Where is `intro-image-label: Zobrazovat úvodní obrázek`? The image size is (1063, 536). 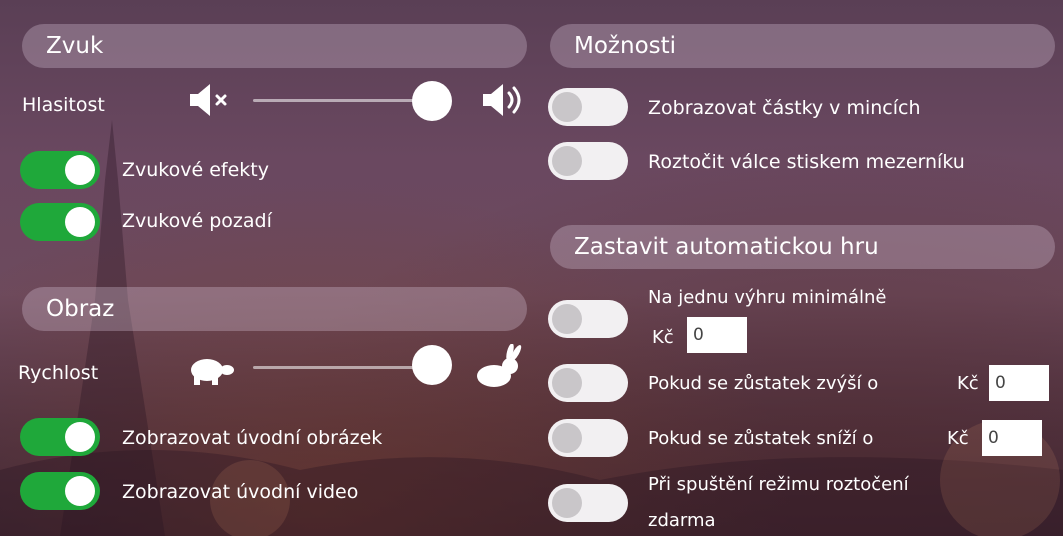 intro-image-label: Zobrazovat úvodní obrázek is located at coordinates (252, 438).